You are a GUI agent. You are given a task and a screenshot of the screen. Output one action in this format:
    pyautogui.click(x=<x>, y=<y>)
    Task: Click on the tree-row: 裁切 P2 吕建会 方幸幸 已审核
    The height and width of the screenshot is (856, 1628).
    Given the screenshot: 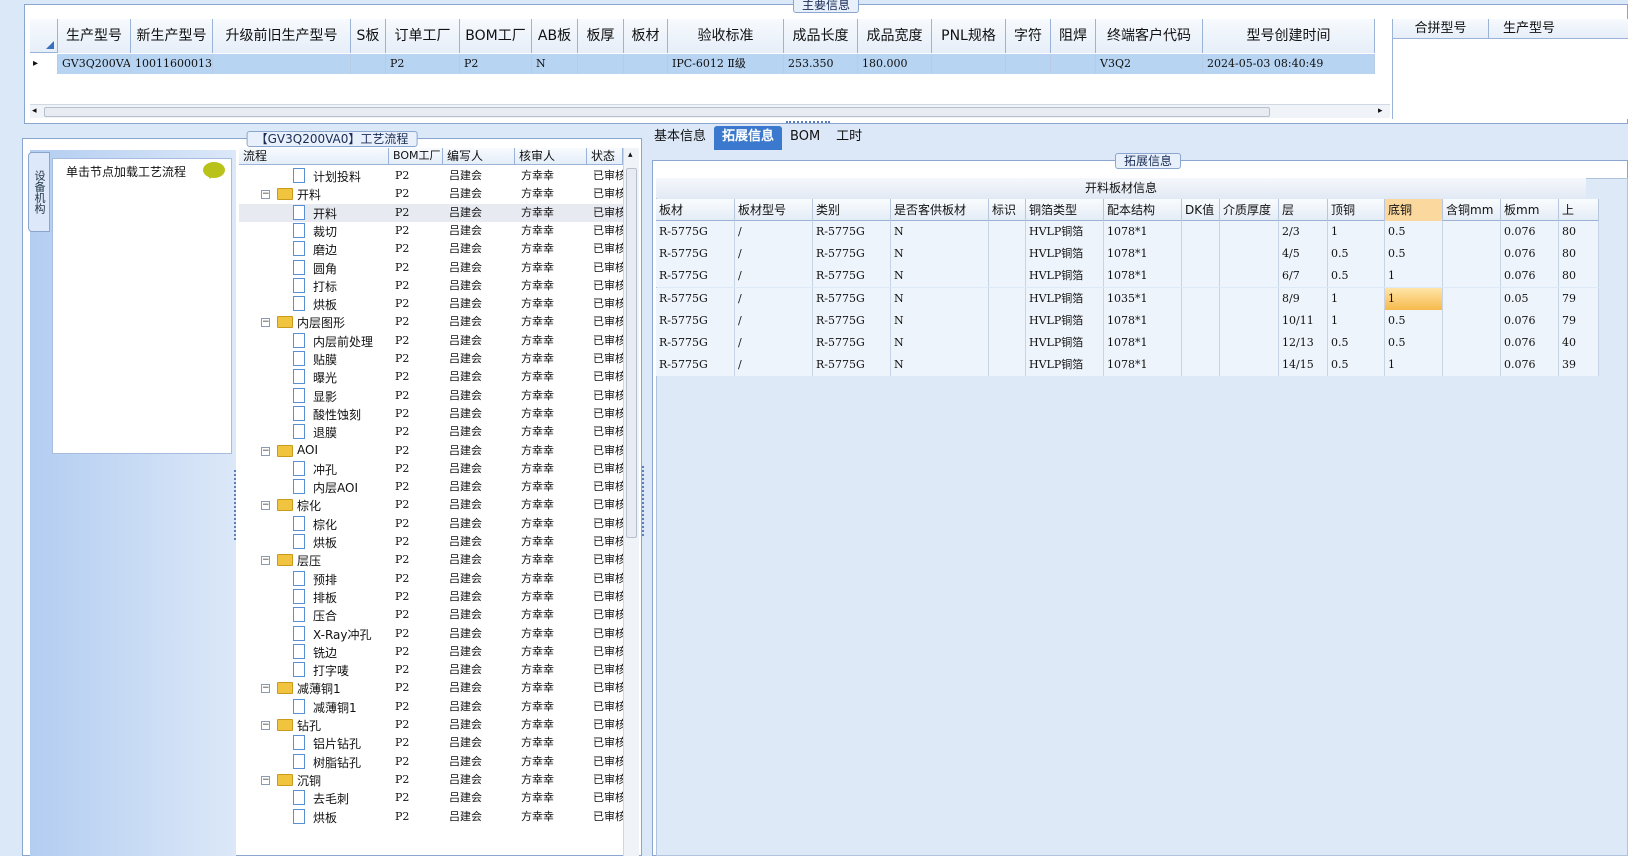 What is the action you would take?
    pyautogui.click(x=431, y=231)
    